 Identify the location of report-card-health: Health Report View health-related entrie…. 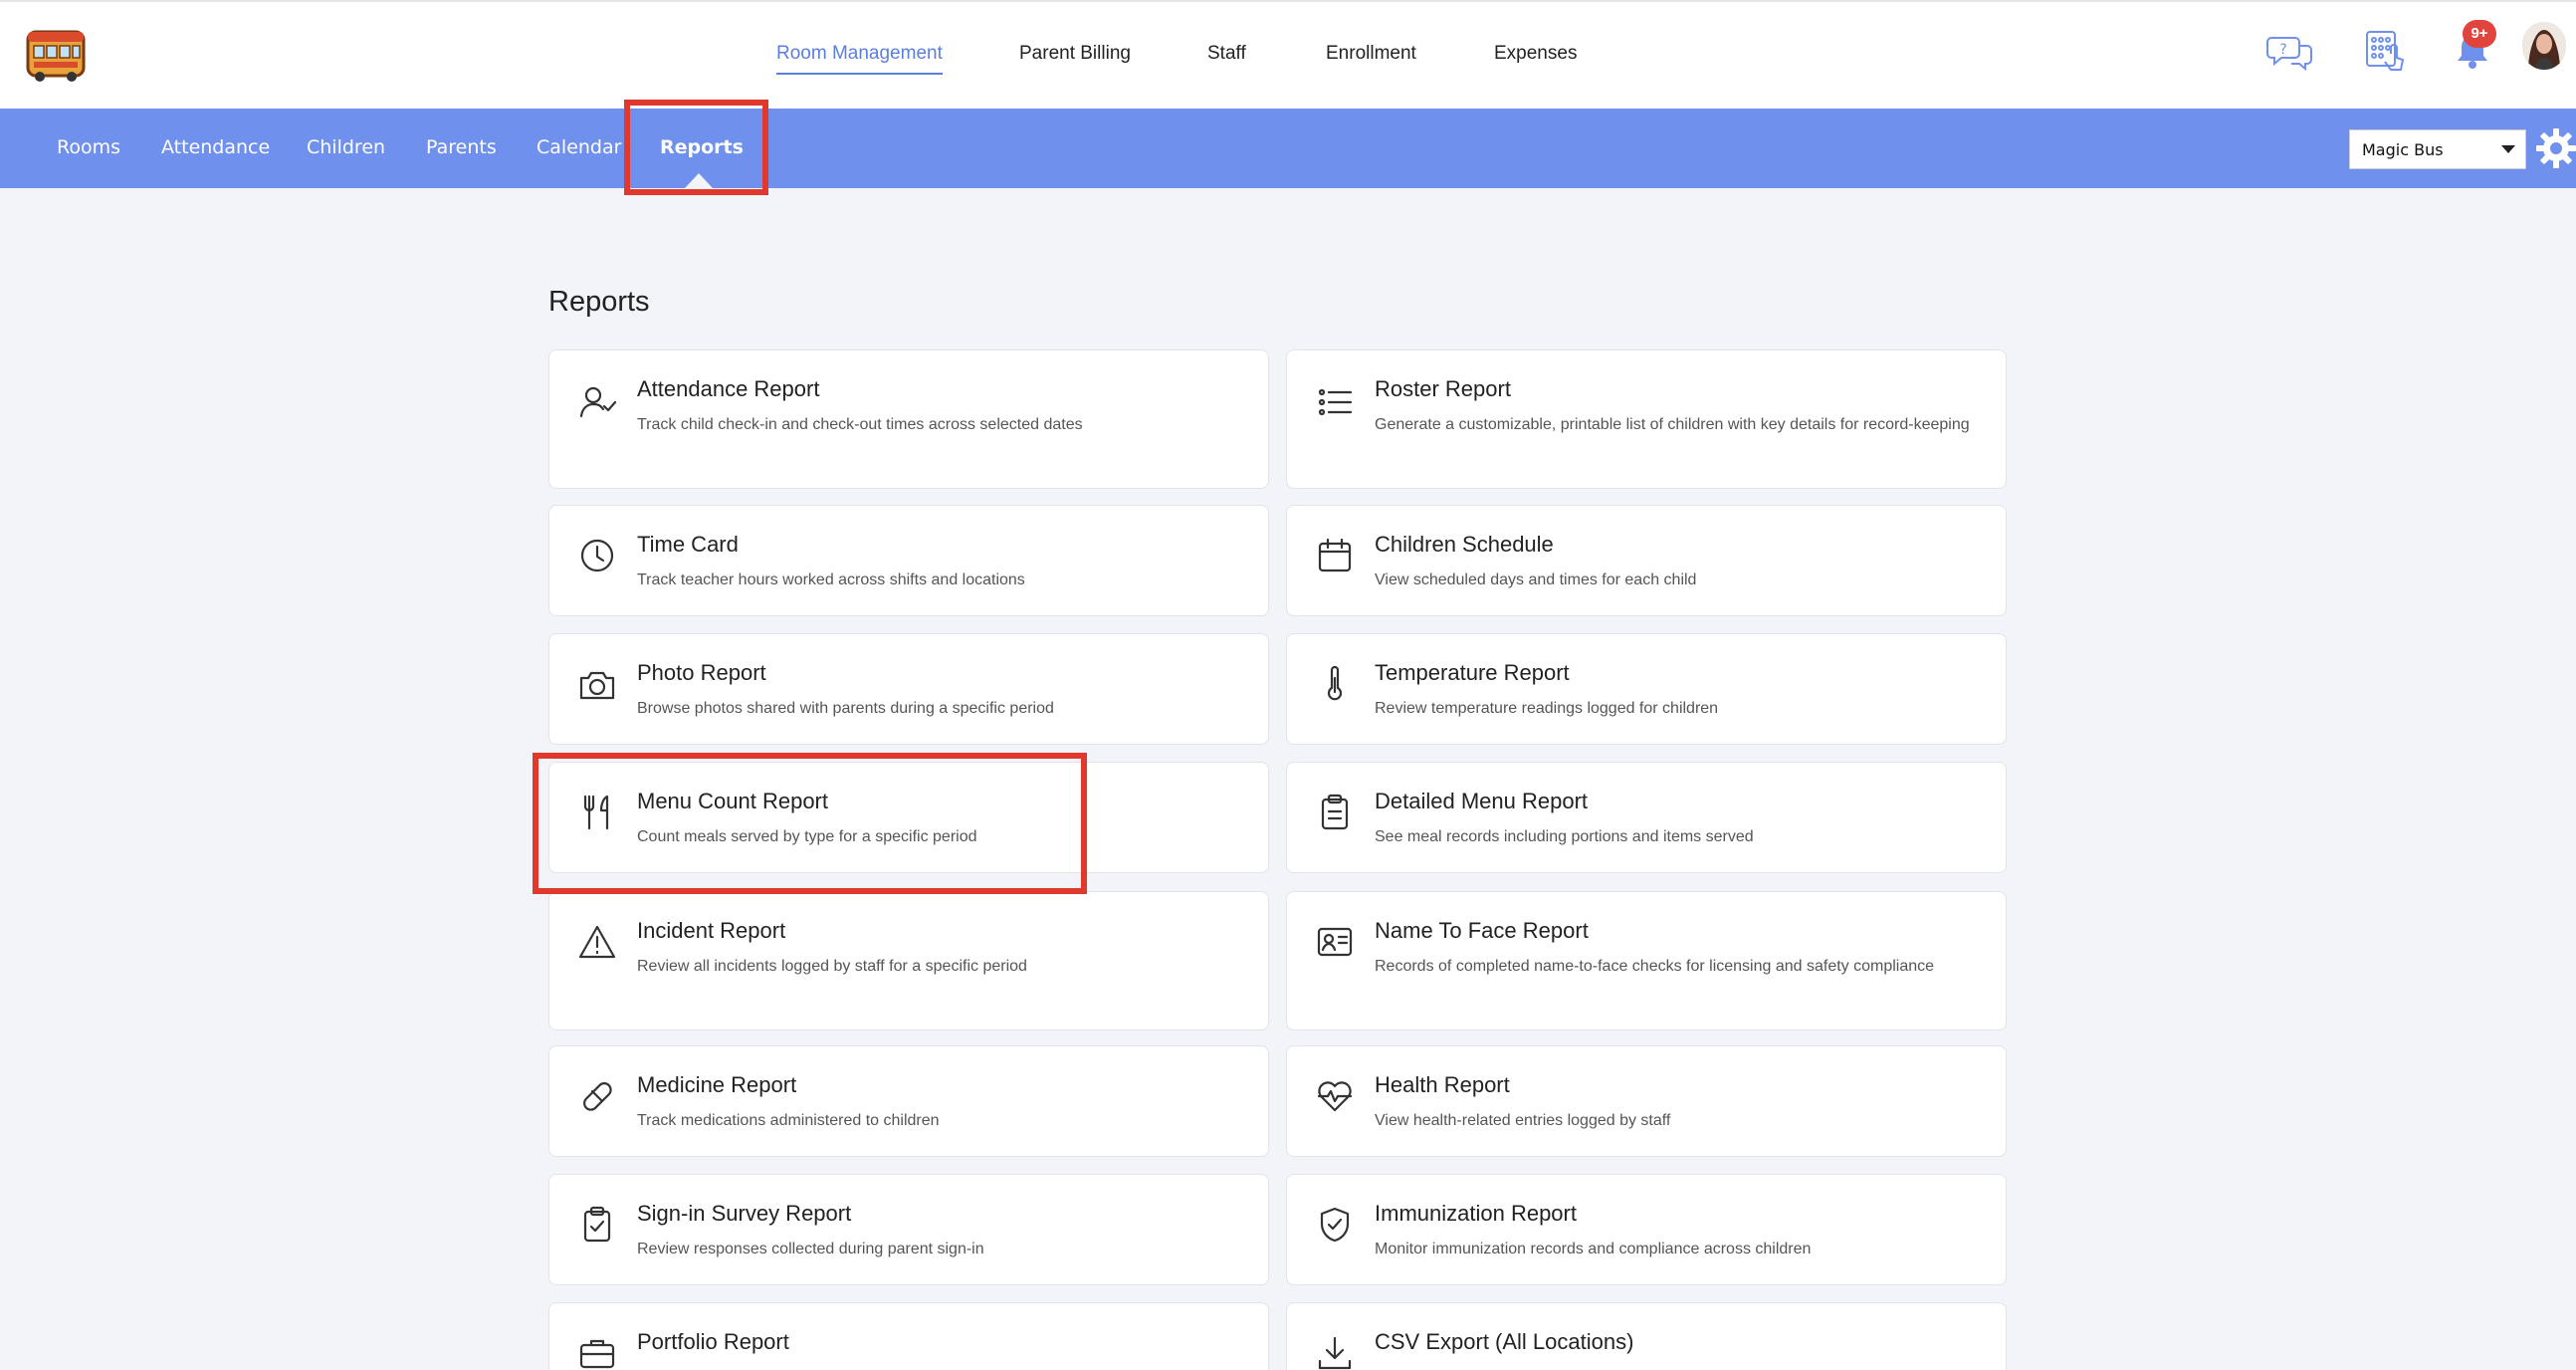
(1646, 1101).